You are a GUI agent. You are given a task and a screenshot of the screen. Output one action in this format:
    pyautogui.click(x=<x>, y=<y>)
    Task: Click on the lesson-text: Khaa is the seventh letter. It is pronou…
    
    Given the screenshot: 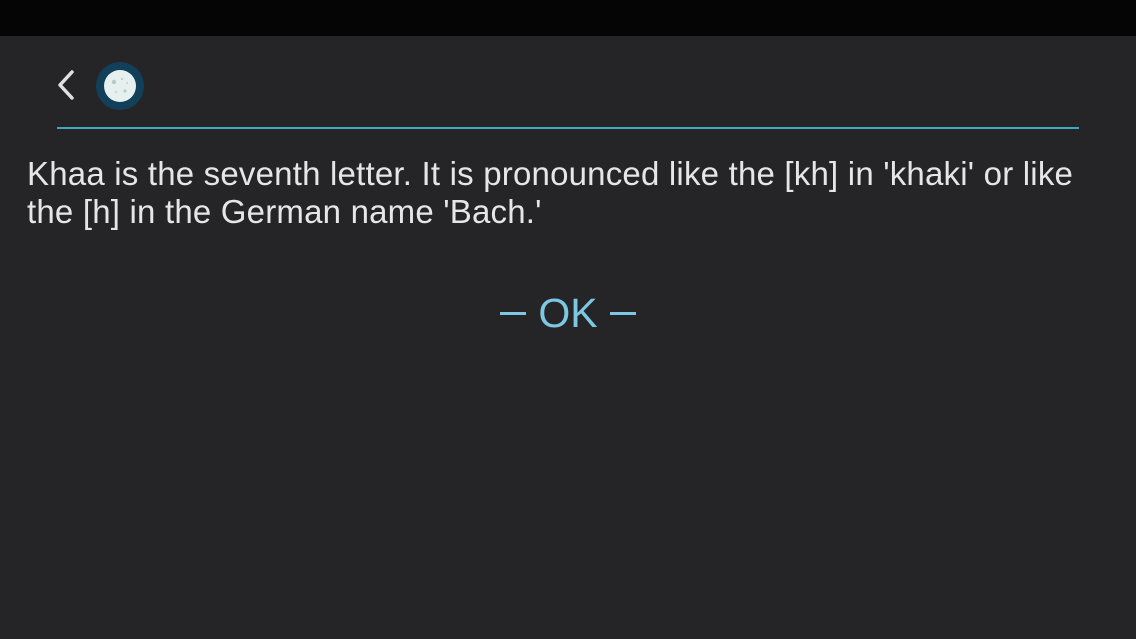 What is the action you would take?
    pyautogui.click(x=550, y=192)
    